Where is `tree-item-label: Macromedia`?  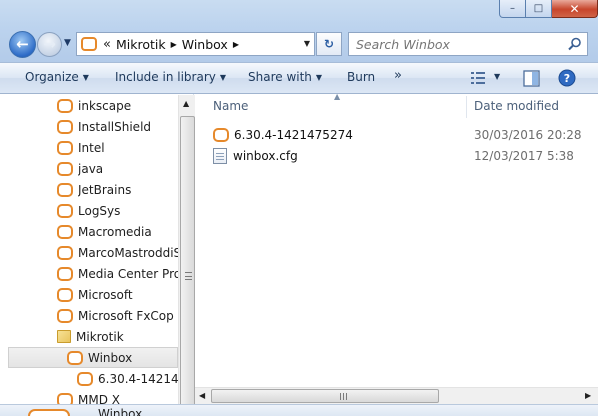 tree-item-label: Macromedia is located at coordinates (115, 231).